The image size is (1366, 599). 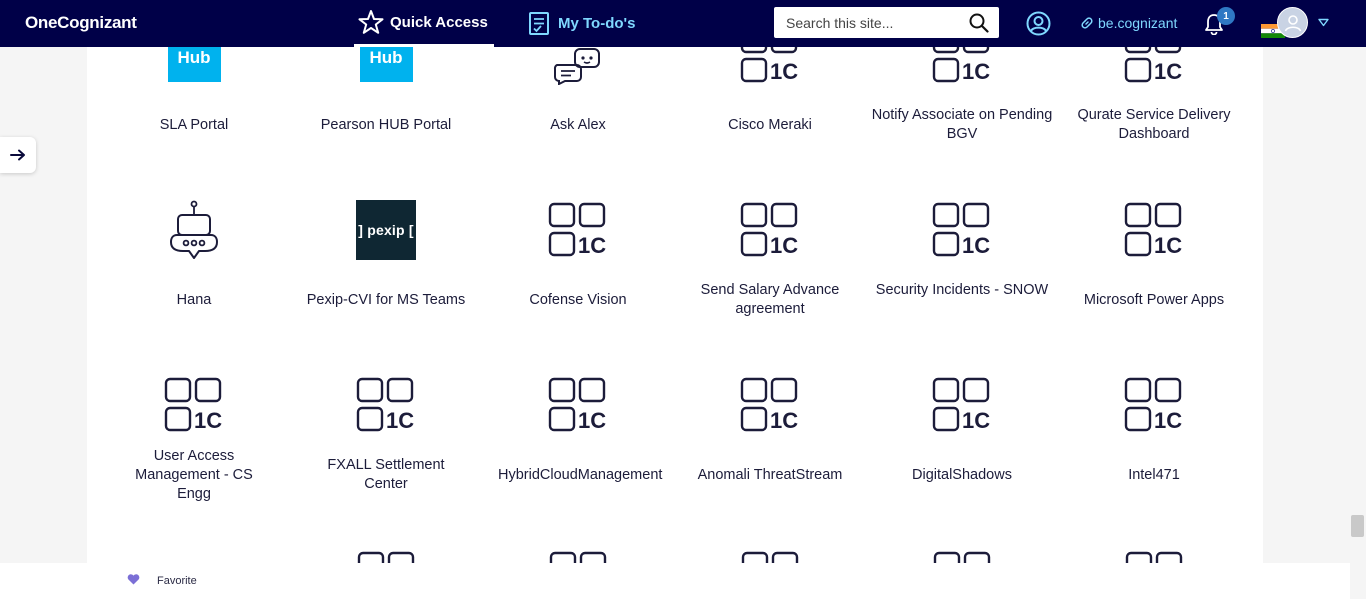 I want to click on tile-label: DigitalShadows, so click(x=962, y=475).